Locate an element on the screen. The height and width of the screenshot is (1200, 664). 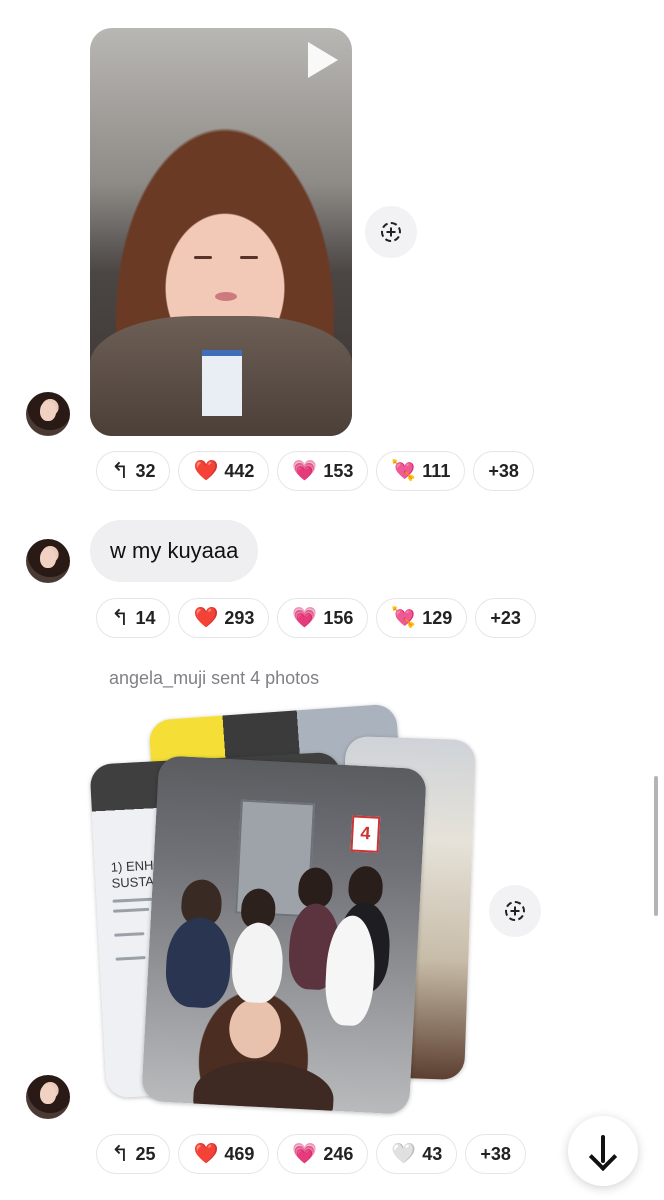
reaction-count: 25 is located at coordinates (145, 1153).